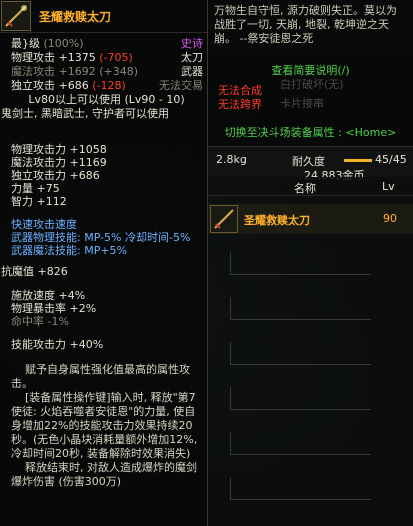  Describe the element at coordinates (103, 44) in the screenshot. I see `min-level-row: 最}级 (100%) 史诗` at that location.